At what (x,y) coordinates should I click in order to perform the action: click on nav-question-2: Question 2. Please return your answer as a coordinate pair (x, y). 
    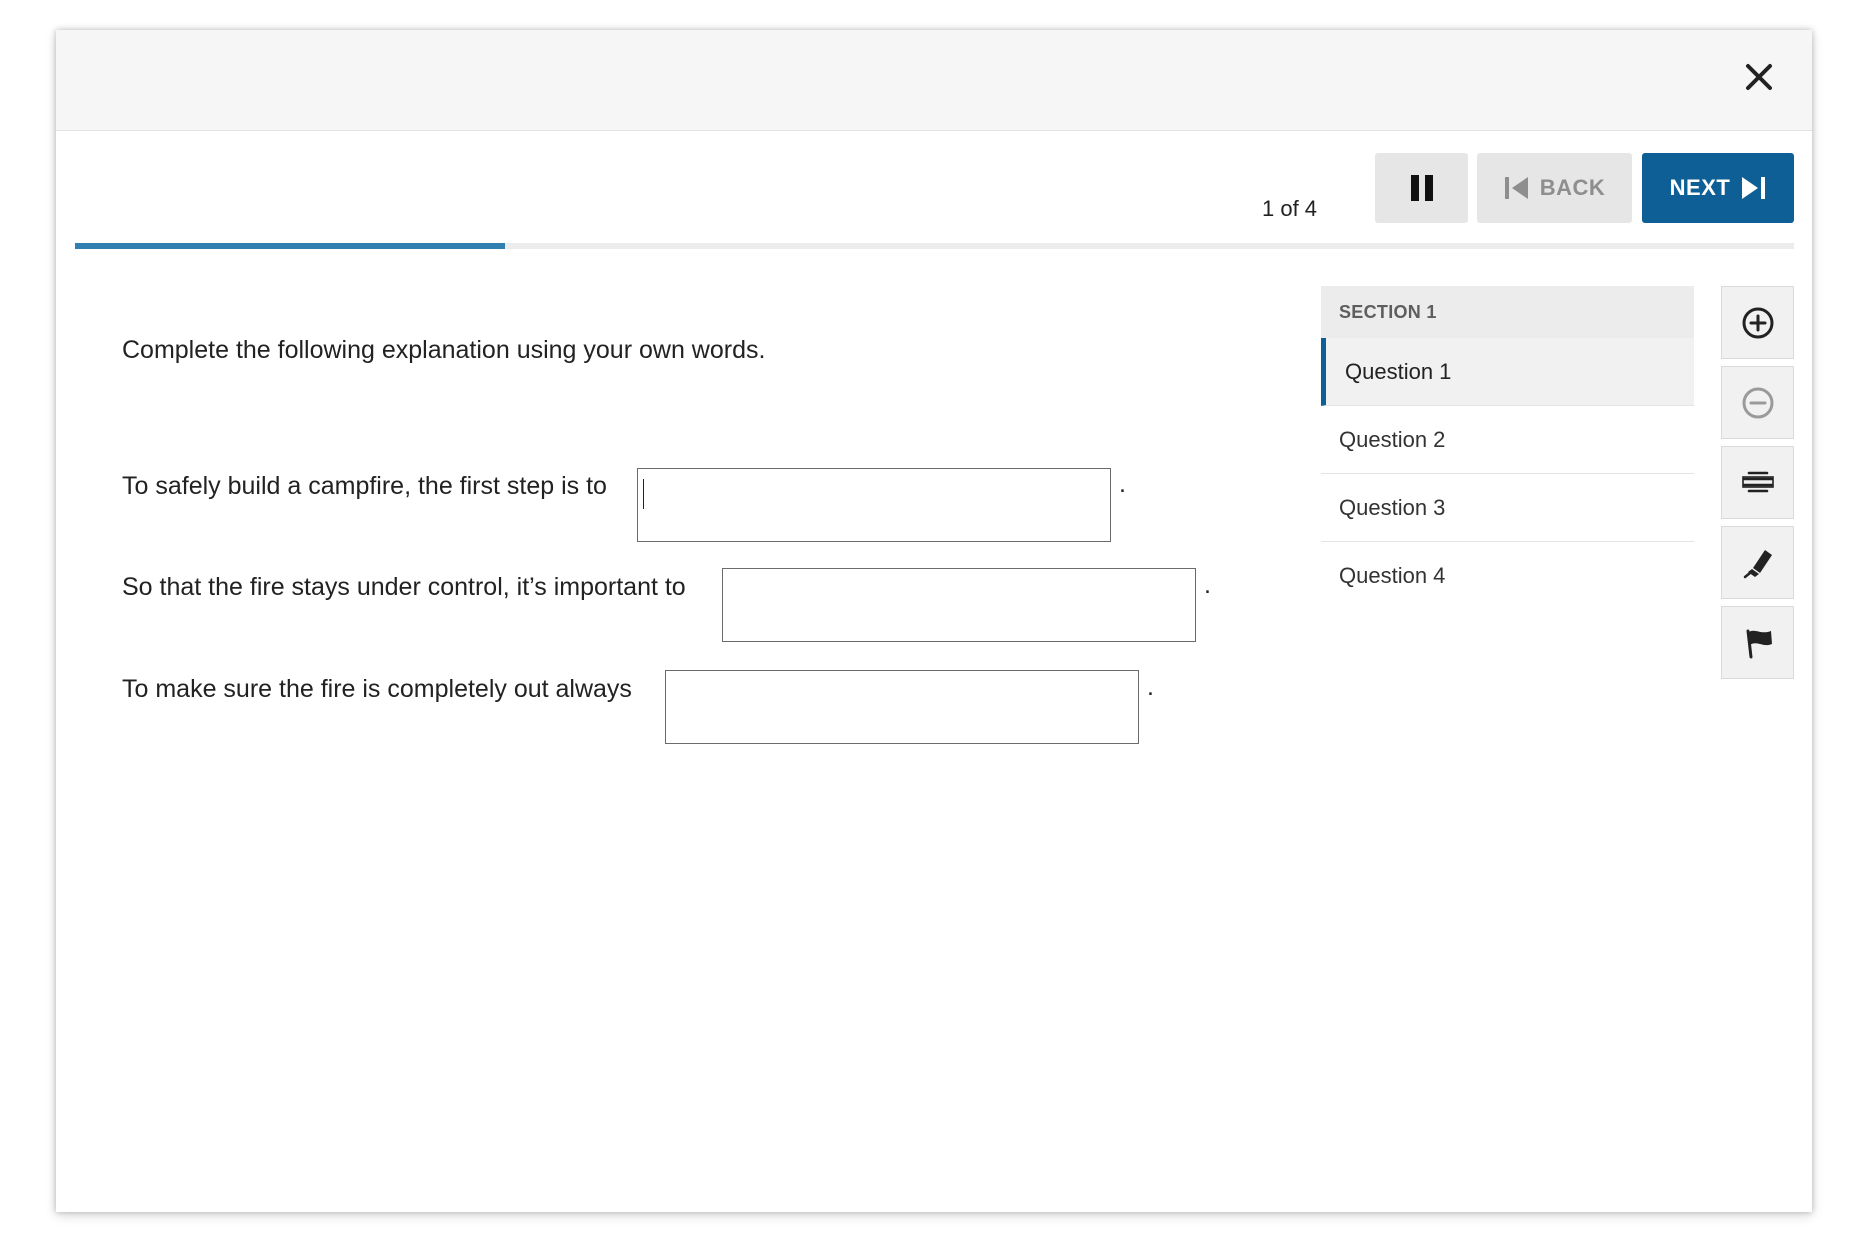
    Looking at the image, I should click on (1507, 440).